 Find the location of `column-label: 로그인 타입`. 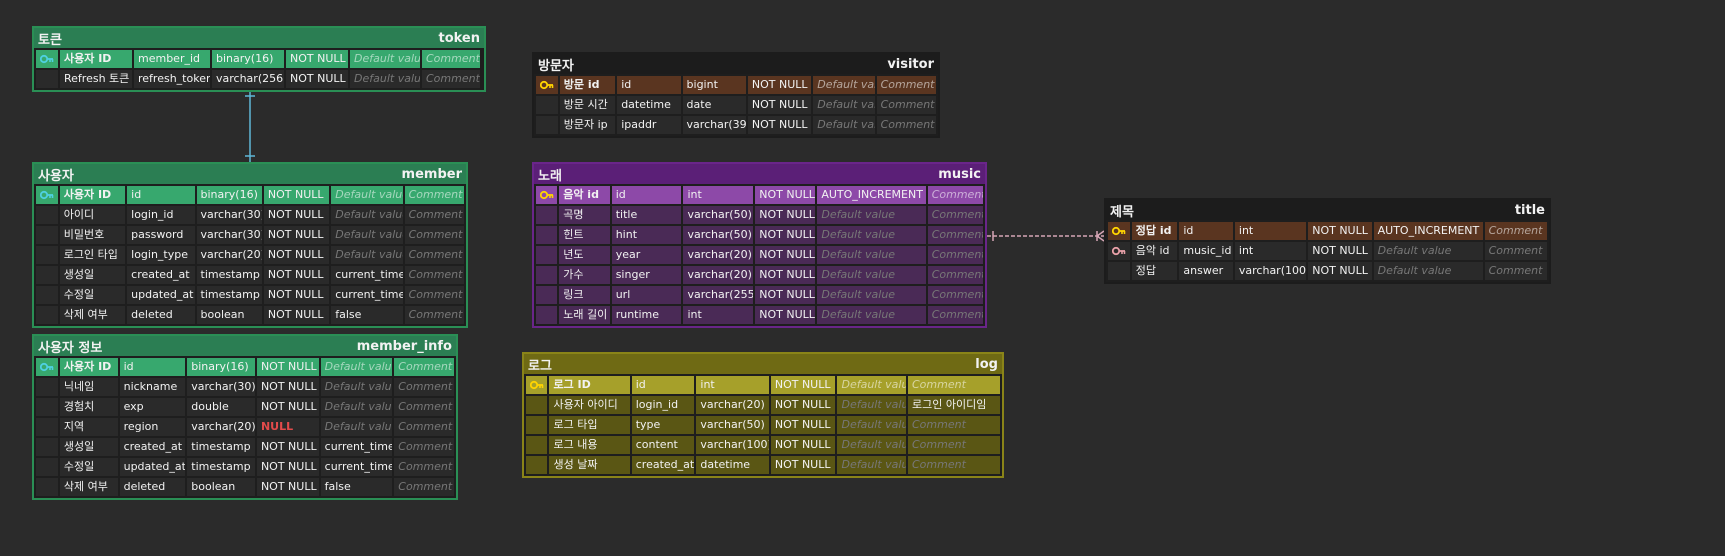

column-label: 로그인 타입 is located at coordinates (92, 255).